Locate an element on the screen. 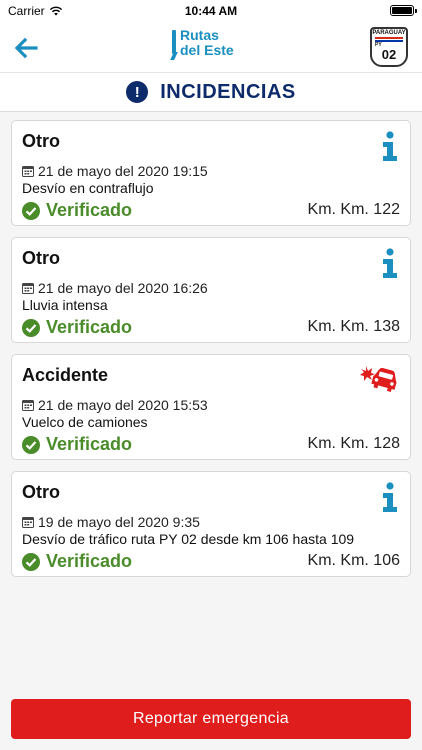 The width and height of the screenshot is (422, 750). back-arrow-icon is located at coordinates (26, 48).